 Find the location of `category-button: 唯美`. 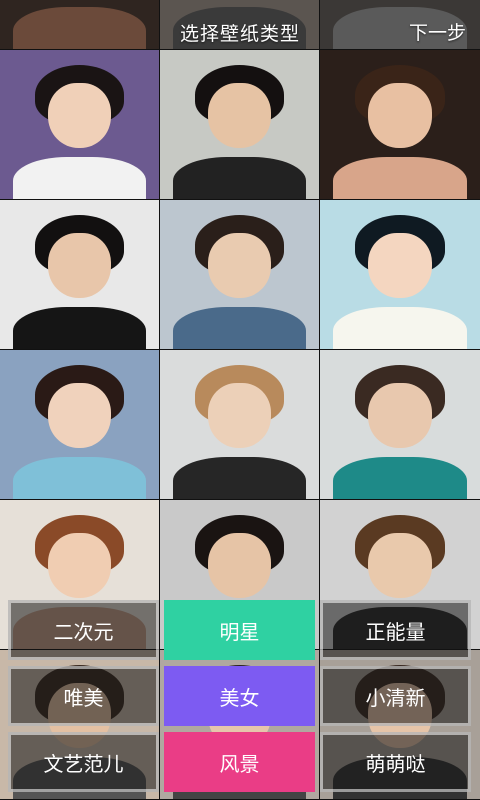

category-button: 唯美 is located at coordinates (83, 696).